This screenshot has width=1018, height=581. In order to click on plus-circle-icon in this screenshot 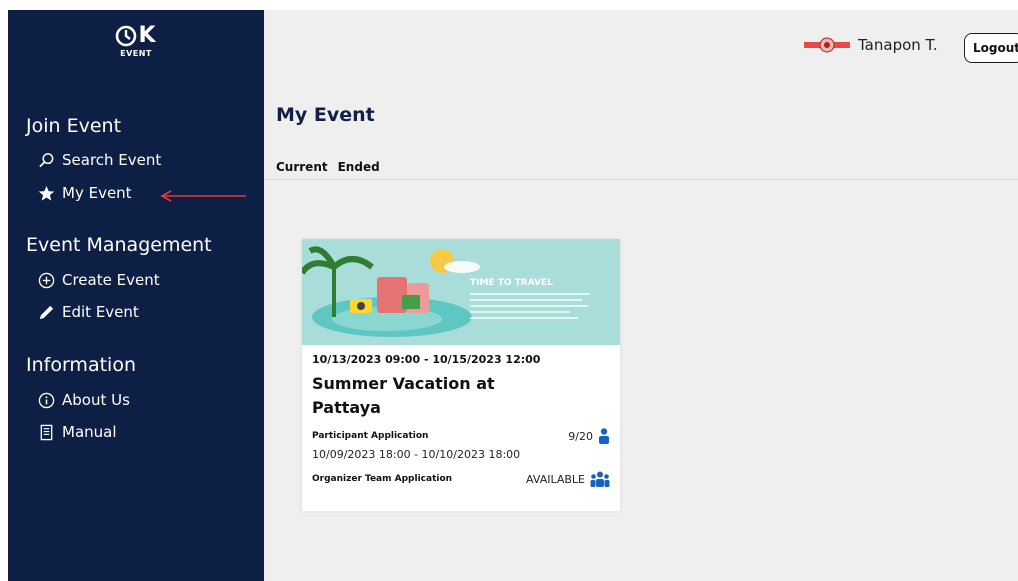, I will do `click(46, 280)`.